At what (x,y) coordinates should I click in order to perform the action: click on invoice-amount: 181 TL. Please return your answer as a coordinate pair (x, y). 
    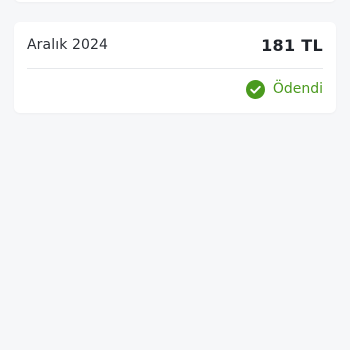
    Looking at the image, I should click on (292, 45).